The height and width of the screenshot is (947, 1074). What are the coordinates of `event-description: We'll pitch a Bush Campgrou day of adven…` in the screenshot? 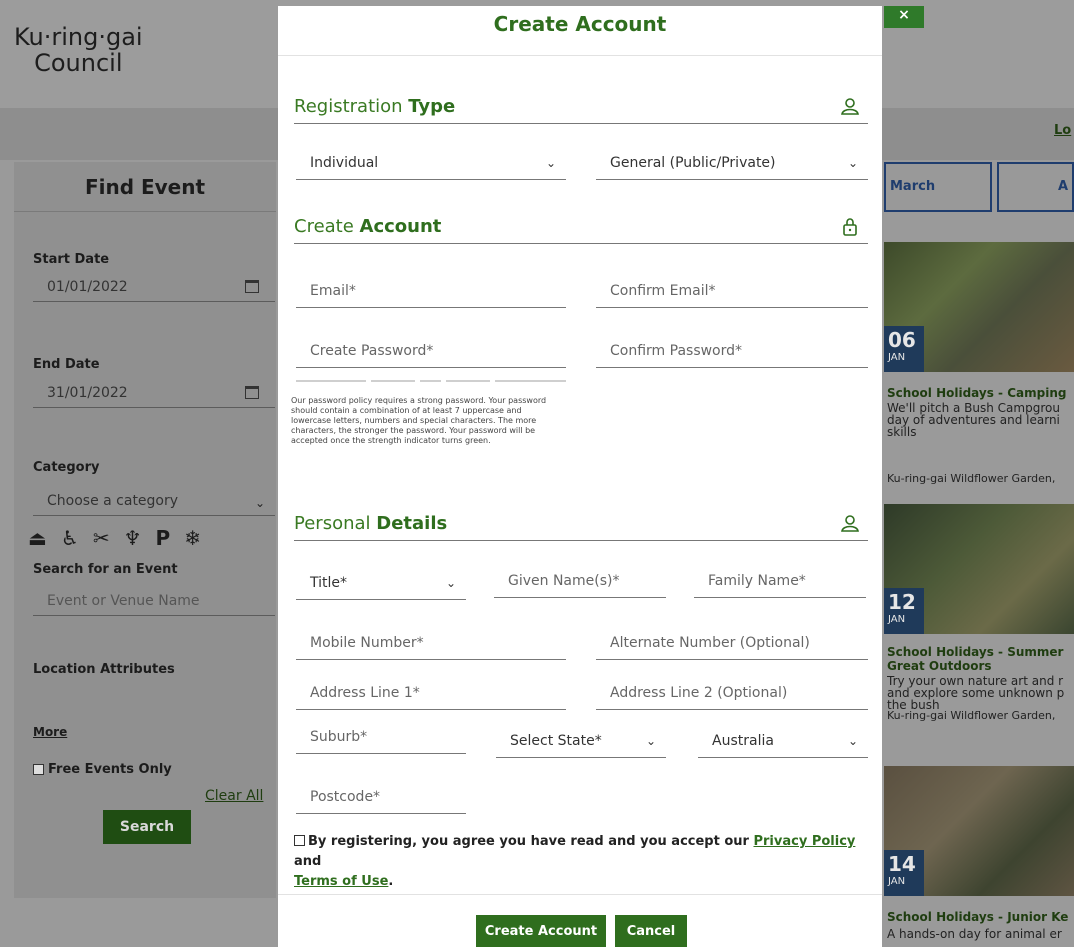 It's located at (973, 420).